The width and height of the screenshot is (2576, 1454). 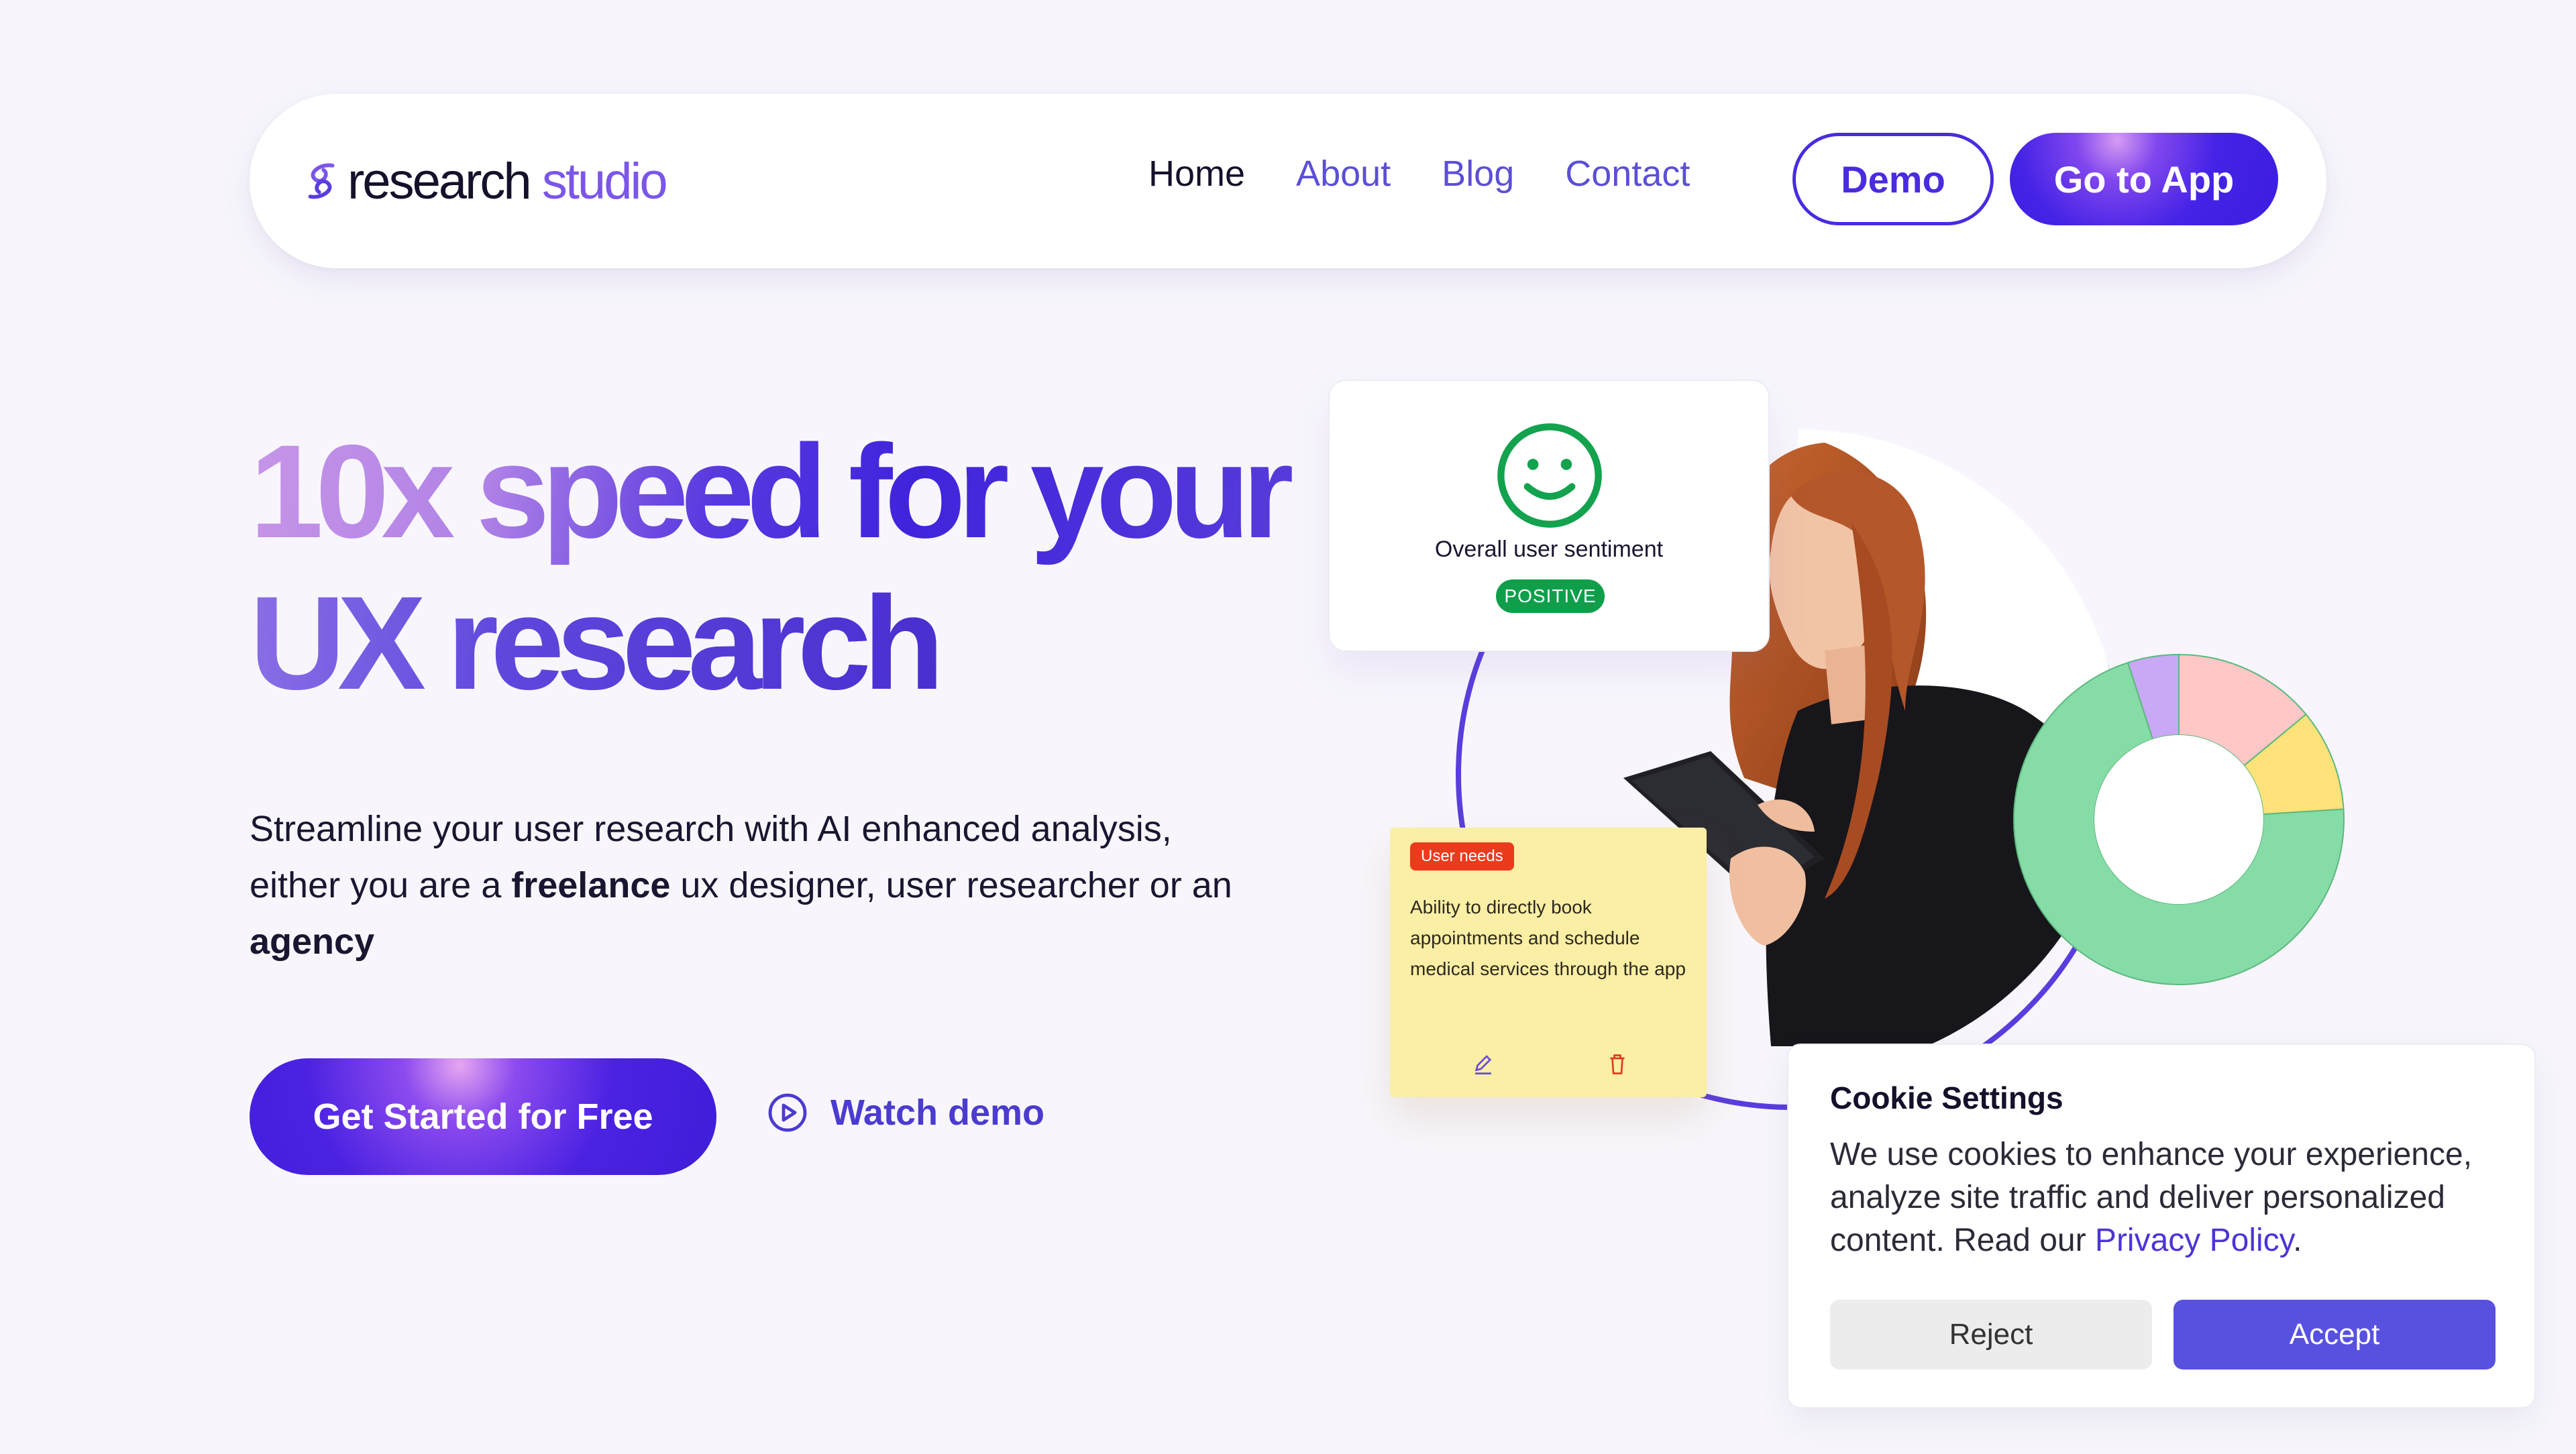 What do you see at coordinates (1550, 596) in the screenshot?
I see `sentiment-badge: POSITIVE` at bounding box center [1550, 596].